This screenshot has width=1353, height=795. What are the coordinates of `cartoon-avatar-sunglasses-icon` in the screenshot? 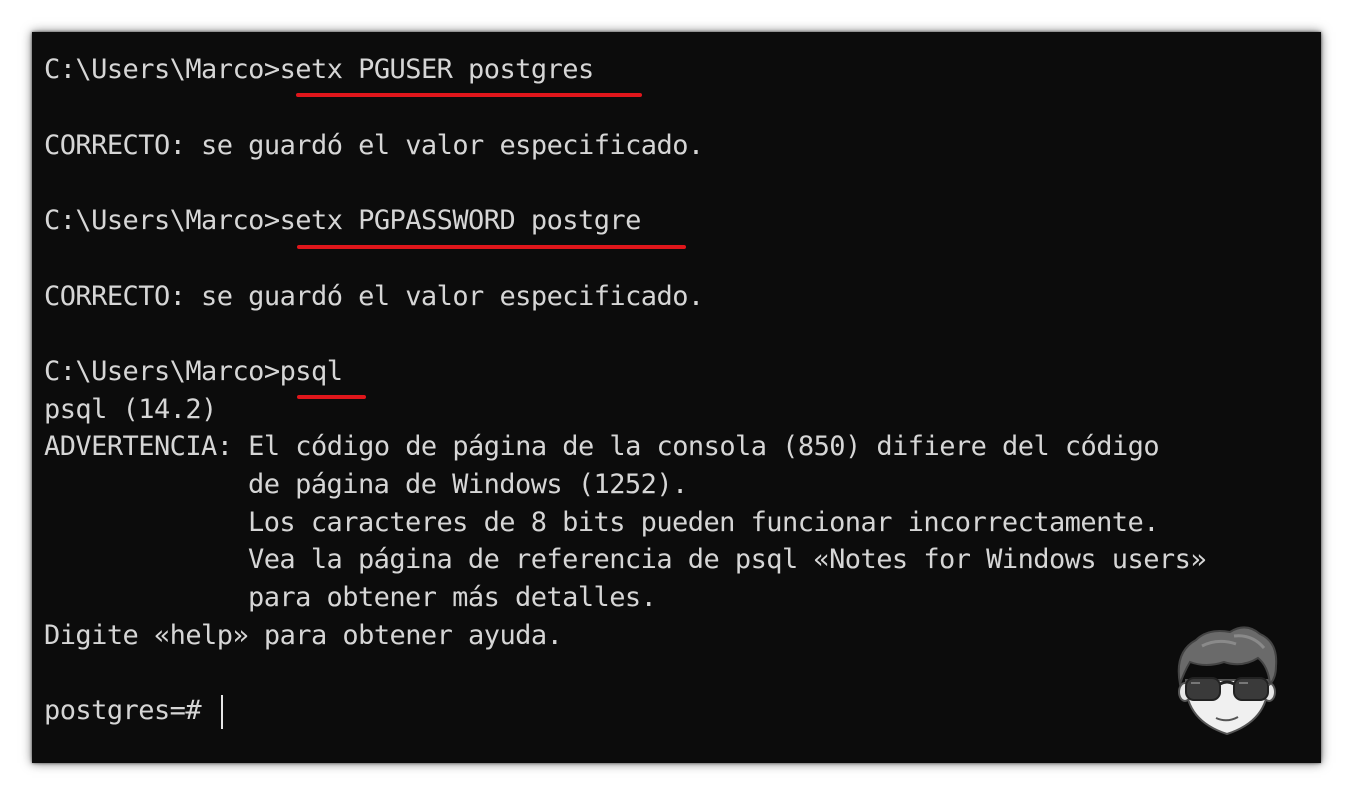 It's located at (1227, 681).